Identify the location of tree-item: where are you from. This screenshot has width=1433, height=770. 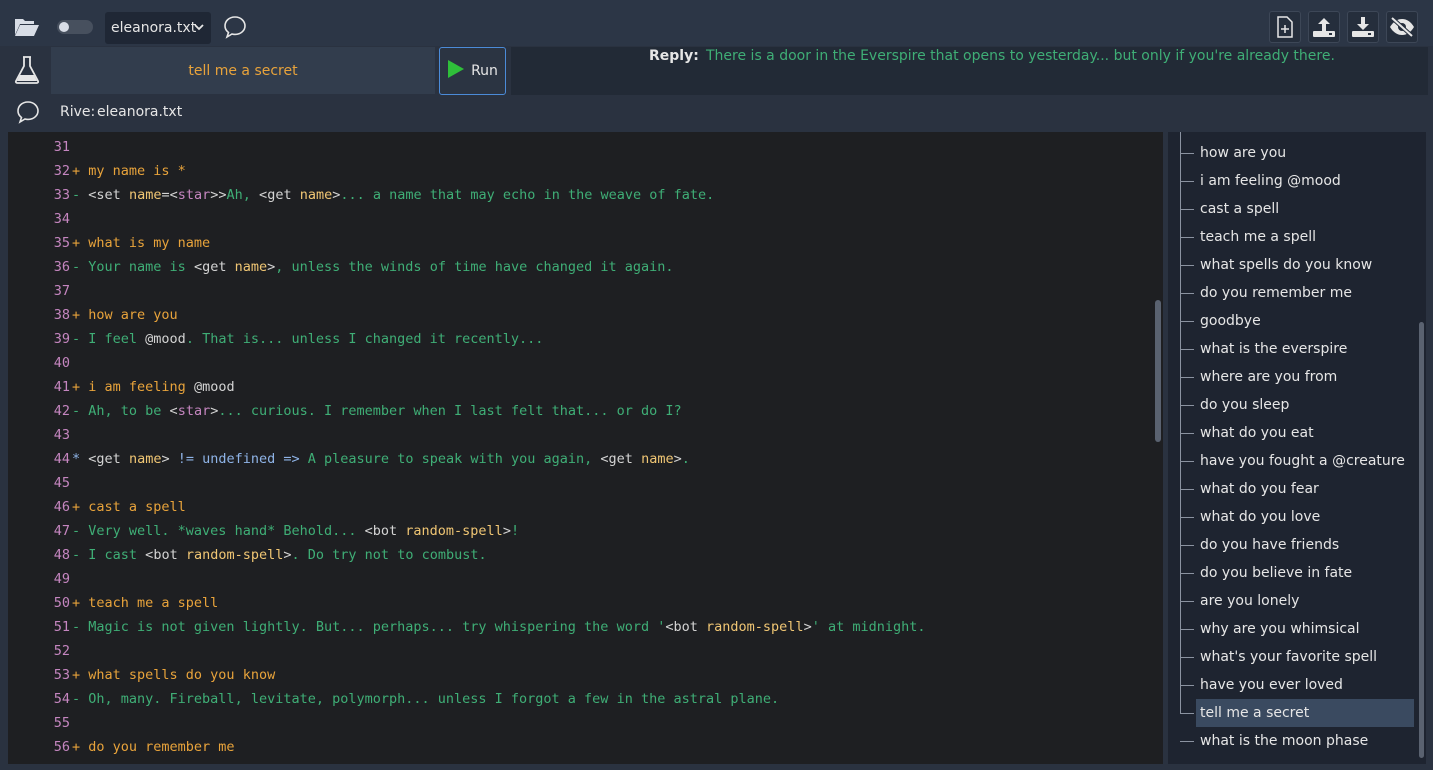
(1297, 377).